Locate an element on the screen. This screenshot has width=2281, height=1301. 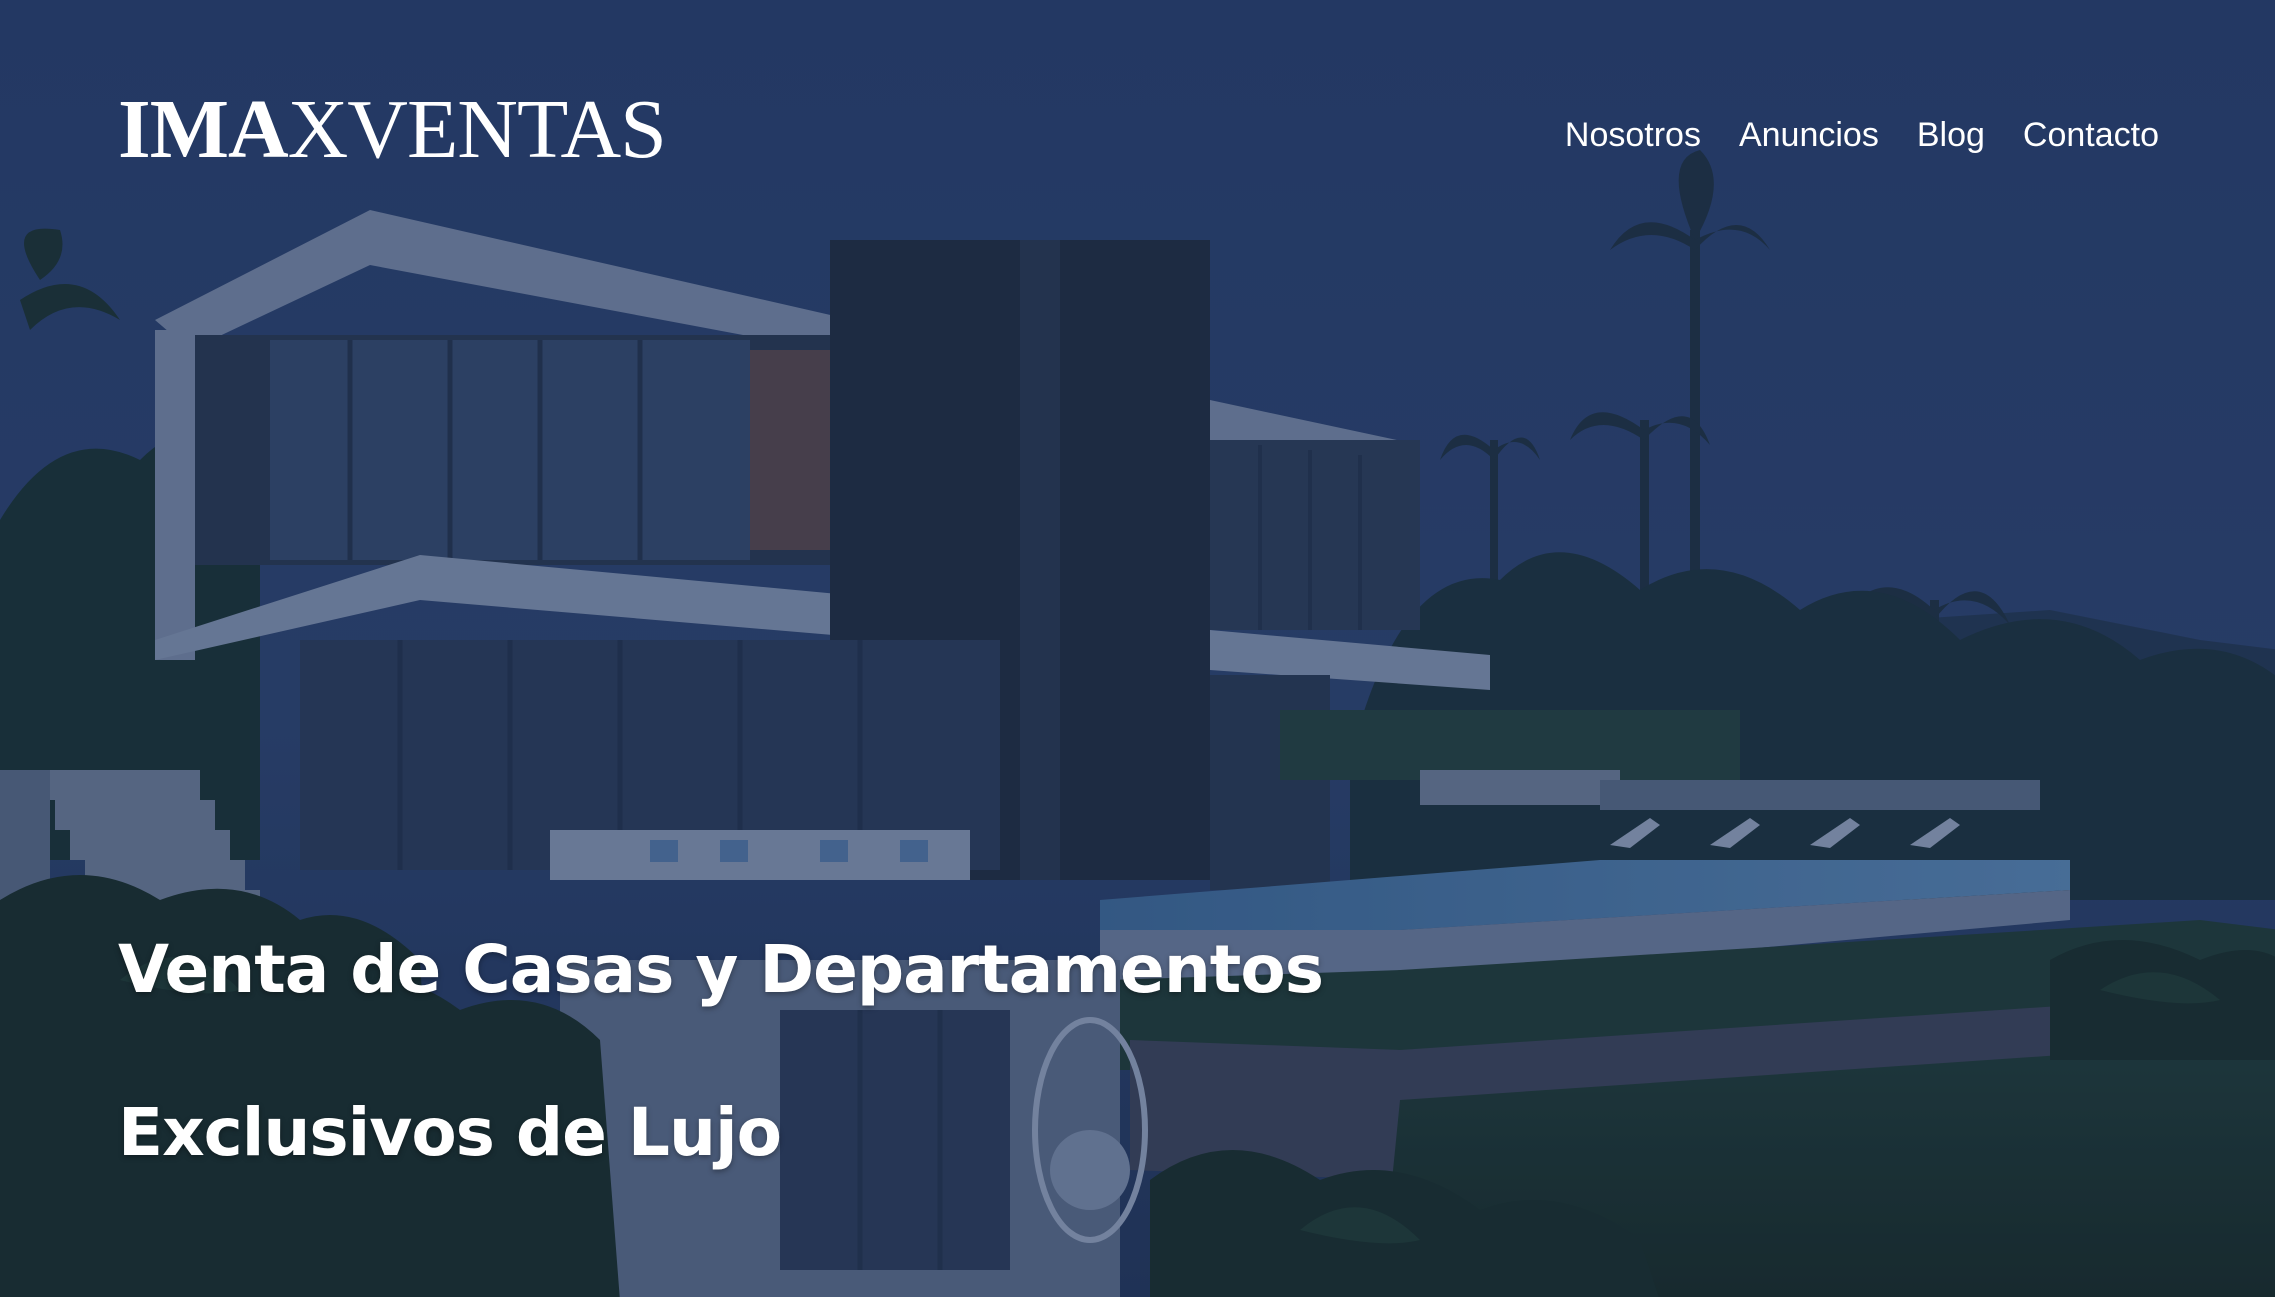
nav-link-nosotros: Nosotros is located at coordinates (1633, 135).